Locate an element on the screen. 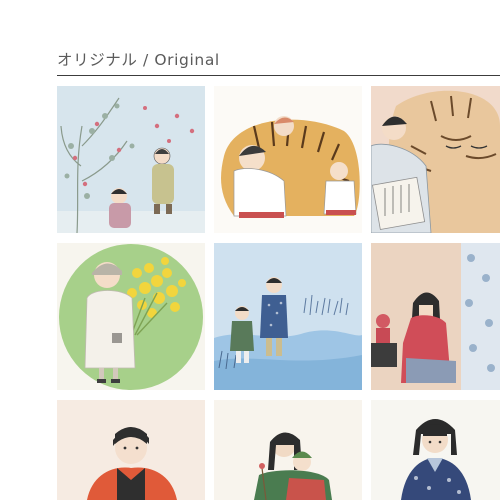 The image size is (500, 500). artwork-tile-mother-child is located at coordinates (288, 450).